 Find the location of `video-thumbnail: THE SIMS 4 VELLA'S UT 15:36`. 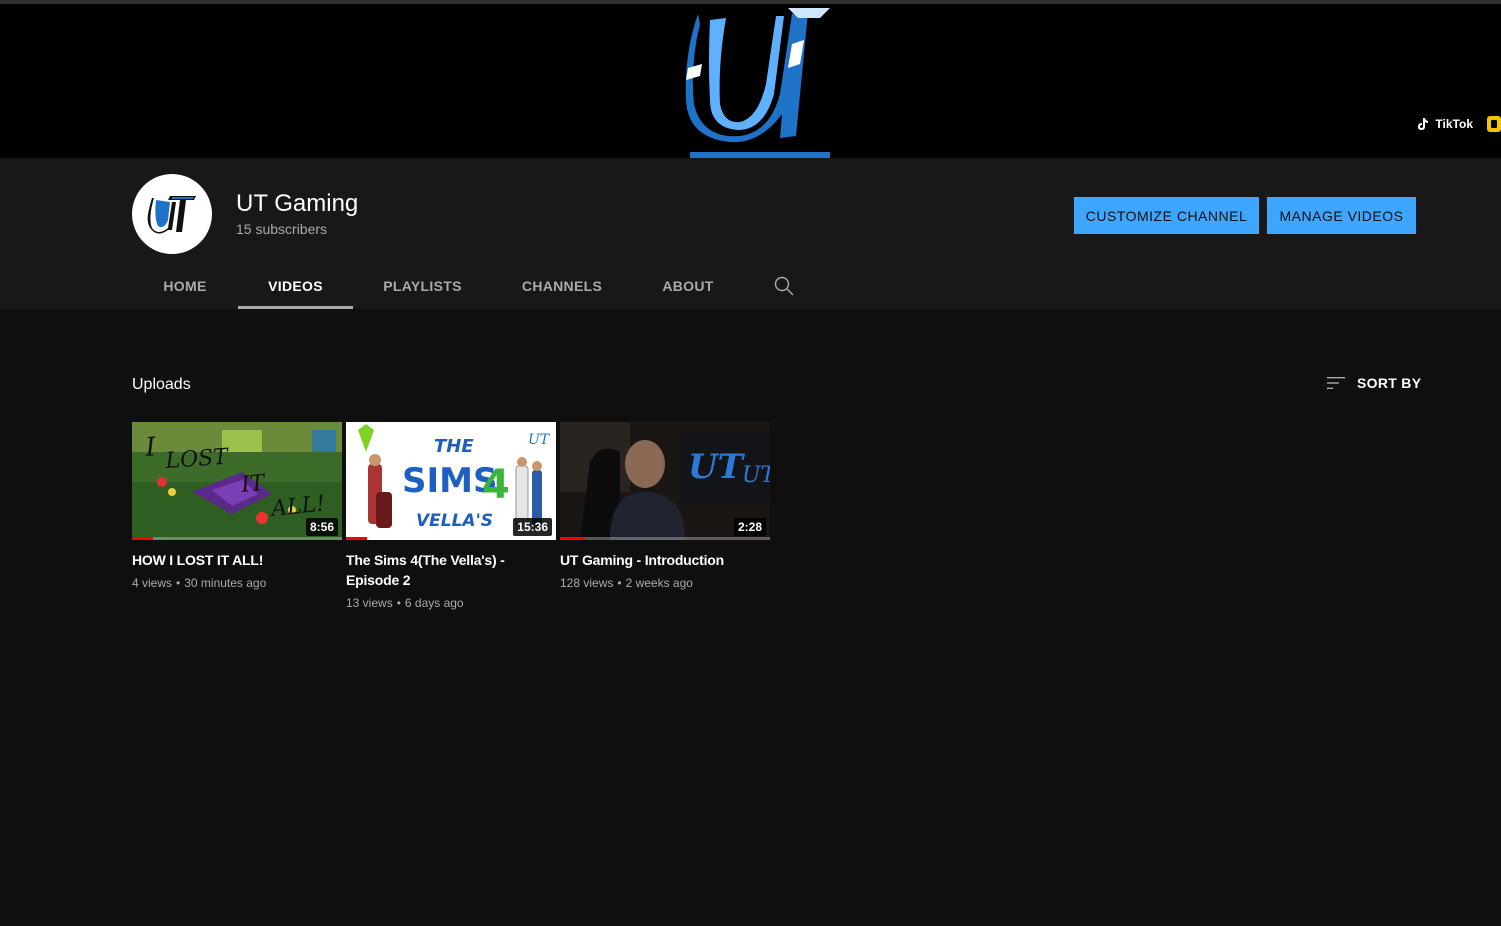

video-thumbnail: THE SIMS 4 VELLA'S UT 15:36 is located at coordinates (451, 481).